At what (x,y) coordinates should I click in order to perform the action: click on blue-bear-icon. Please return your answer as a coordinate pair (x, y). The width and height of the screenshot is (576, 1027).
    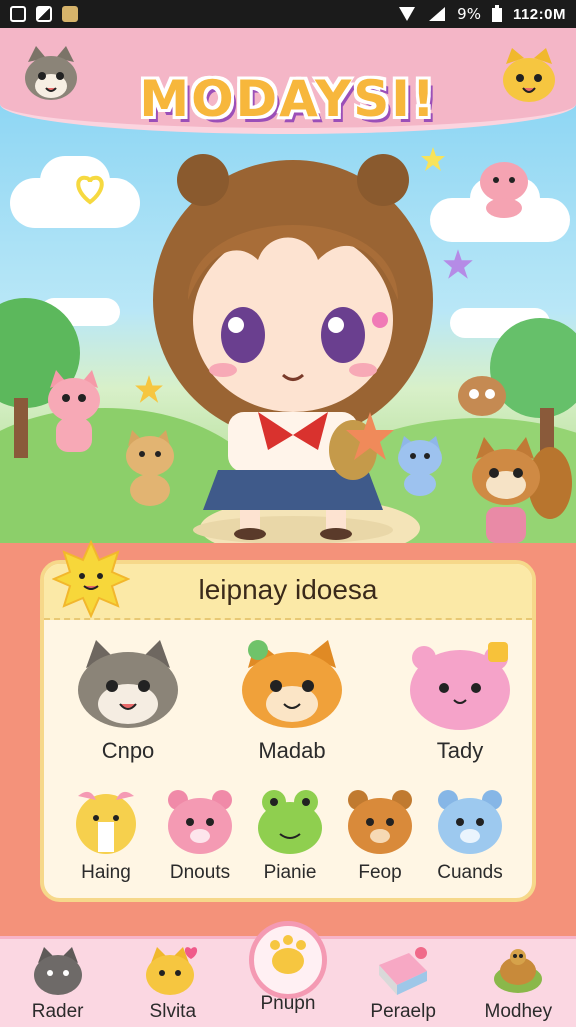
    Looking at the image, I should click on (470, 822).